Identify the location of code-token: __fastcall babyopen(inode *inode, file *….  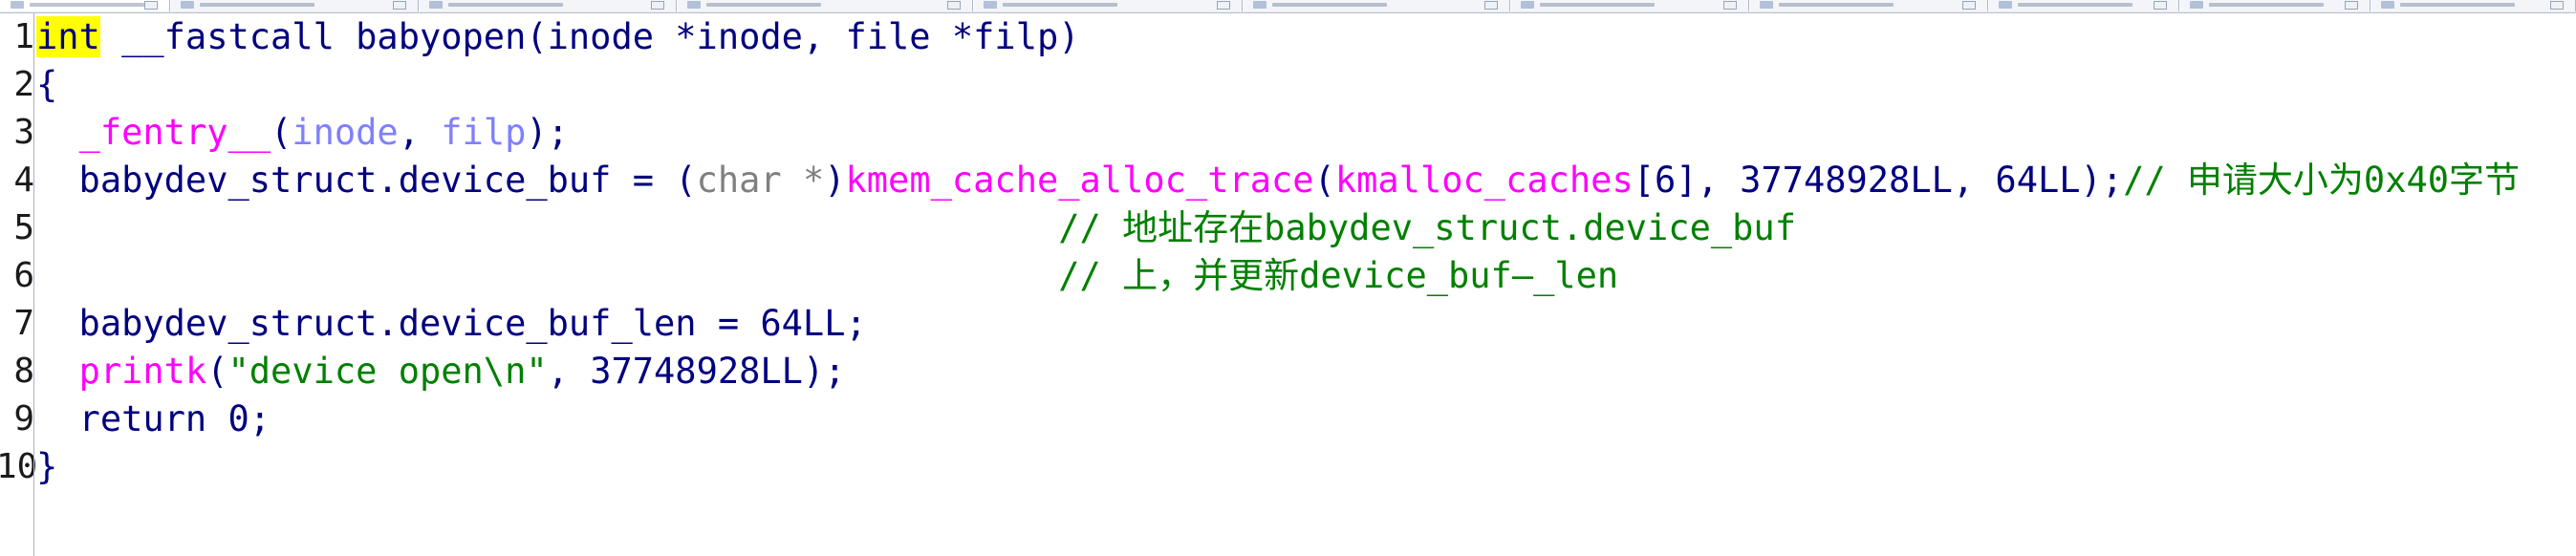
(589, 36).